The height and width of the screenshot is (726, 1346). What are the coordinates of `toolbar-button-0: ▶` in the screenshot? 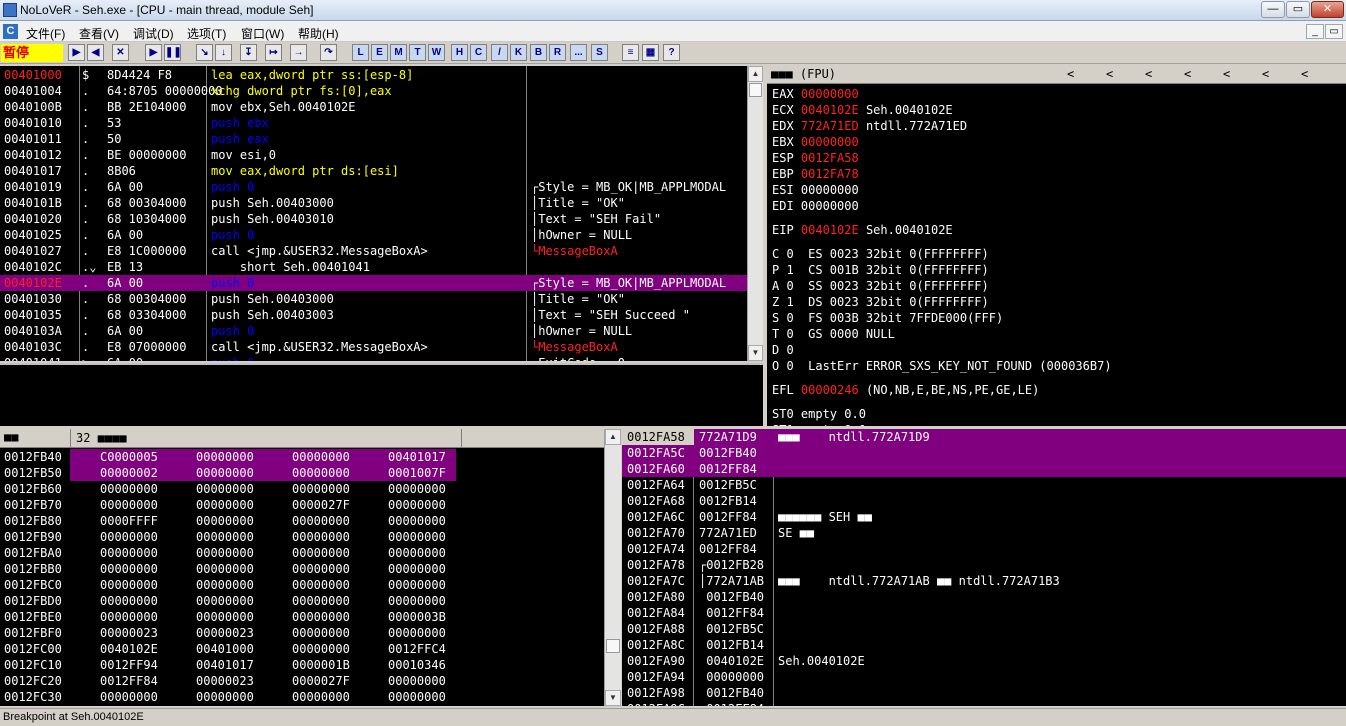 It's located at (76, 52).